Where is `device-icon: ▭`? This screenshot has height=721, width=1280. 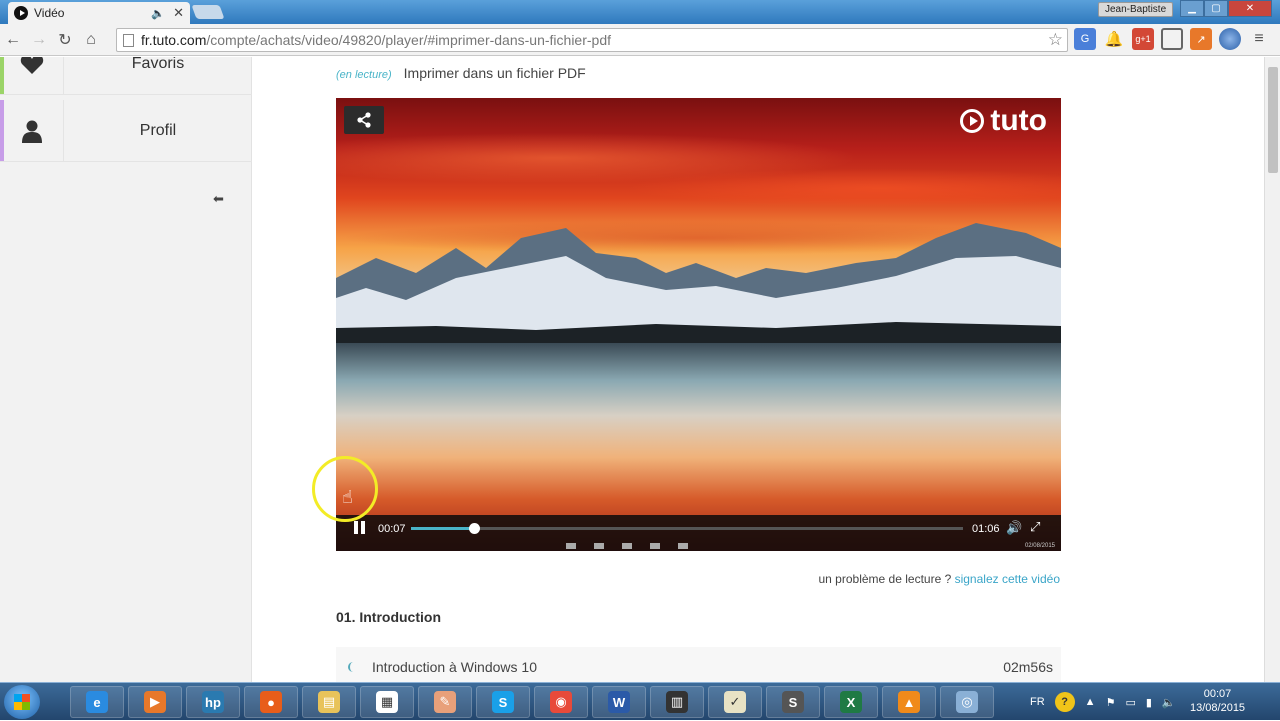 device-icon: ▭ is located at coordinates (1130, 702).